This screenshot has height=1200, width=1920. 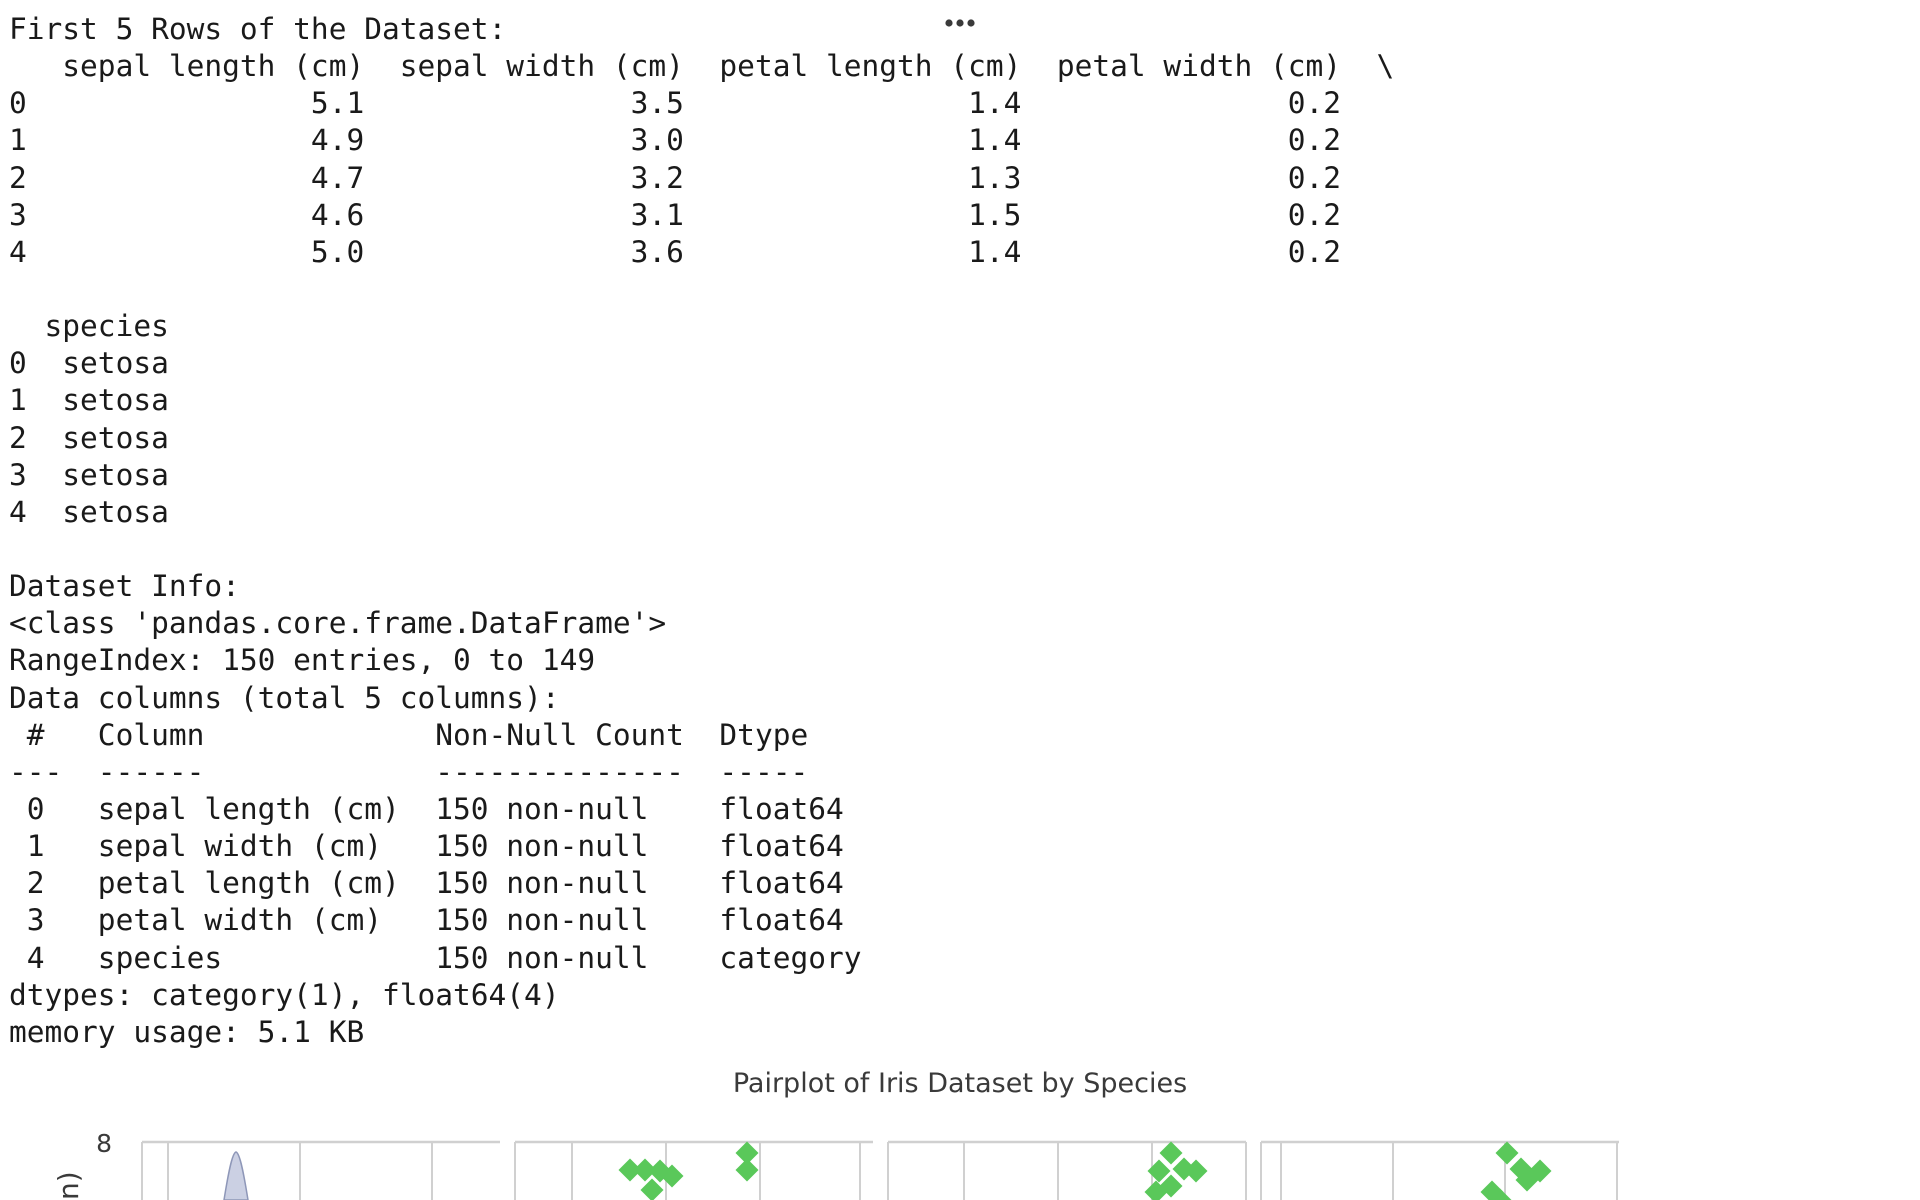 I want to click on kde-curve, so click(x=236, y=1175).